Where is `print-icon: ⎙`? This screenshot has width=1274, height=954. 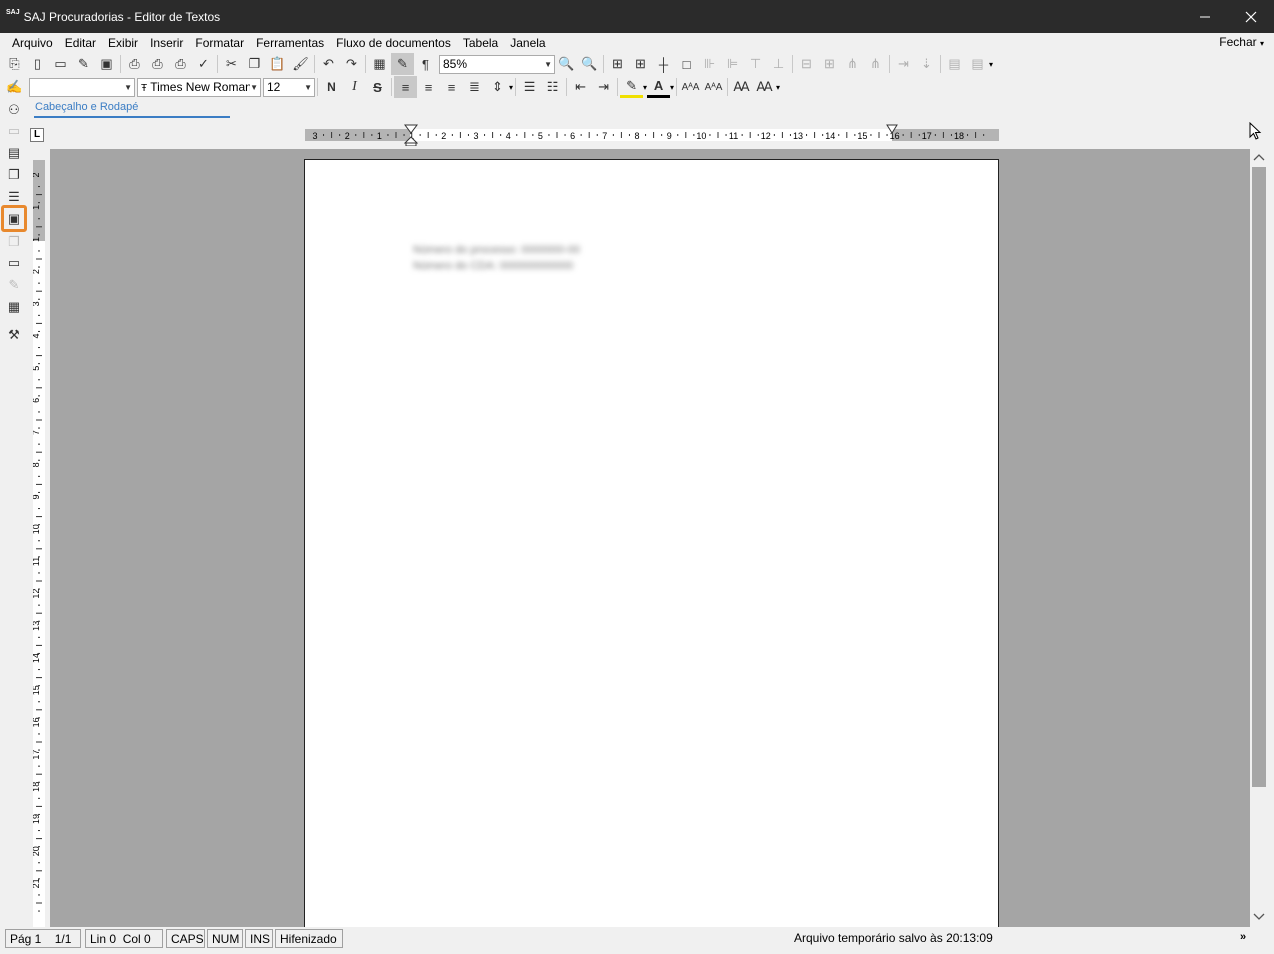
print-icon: ⎙ is located at coordinates (134, 64).